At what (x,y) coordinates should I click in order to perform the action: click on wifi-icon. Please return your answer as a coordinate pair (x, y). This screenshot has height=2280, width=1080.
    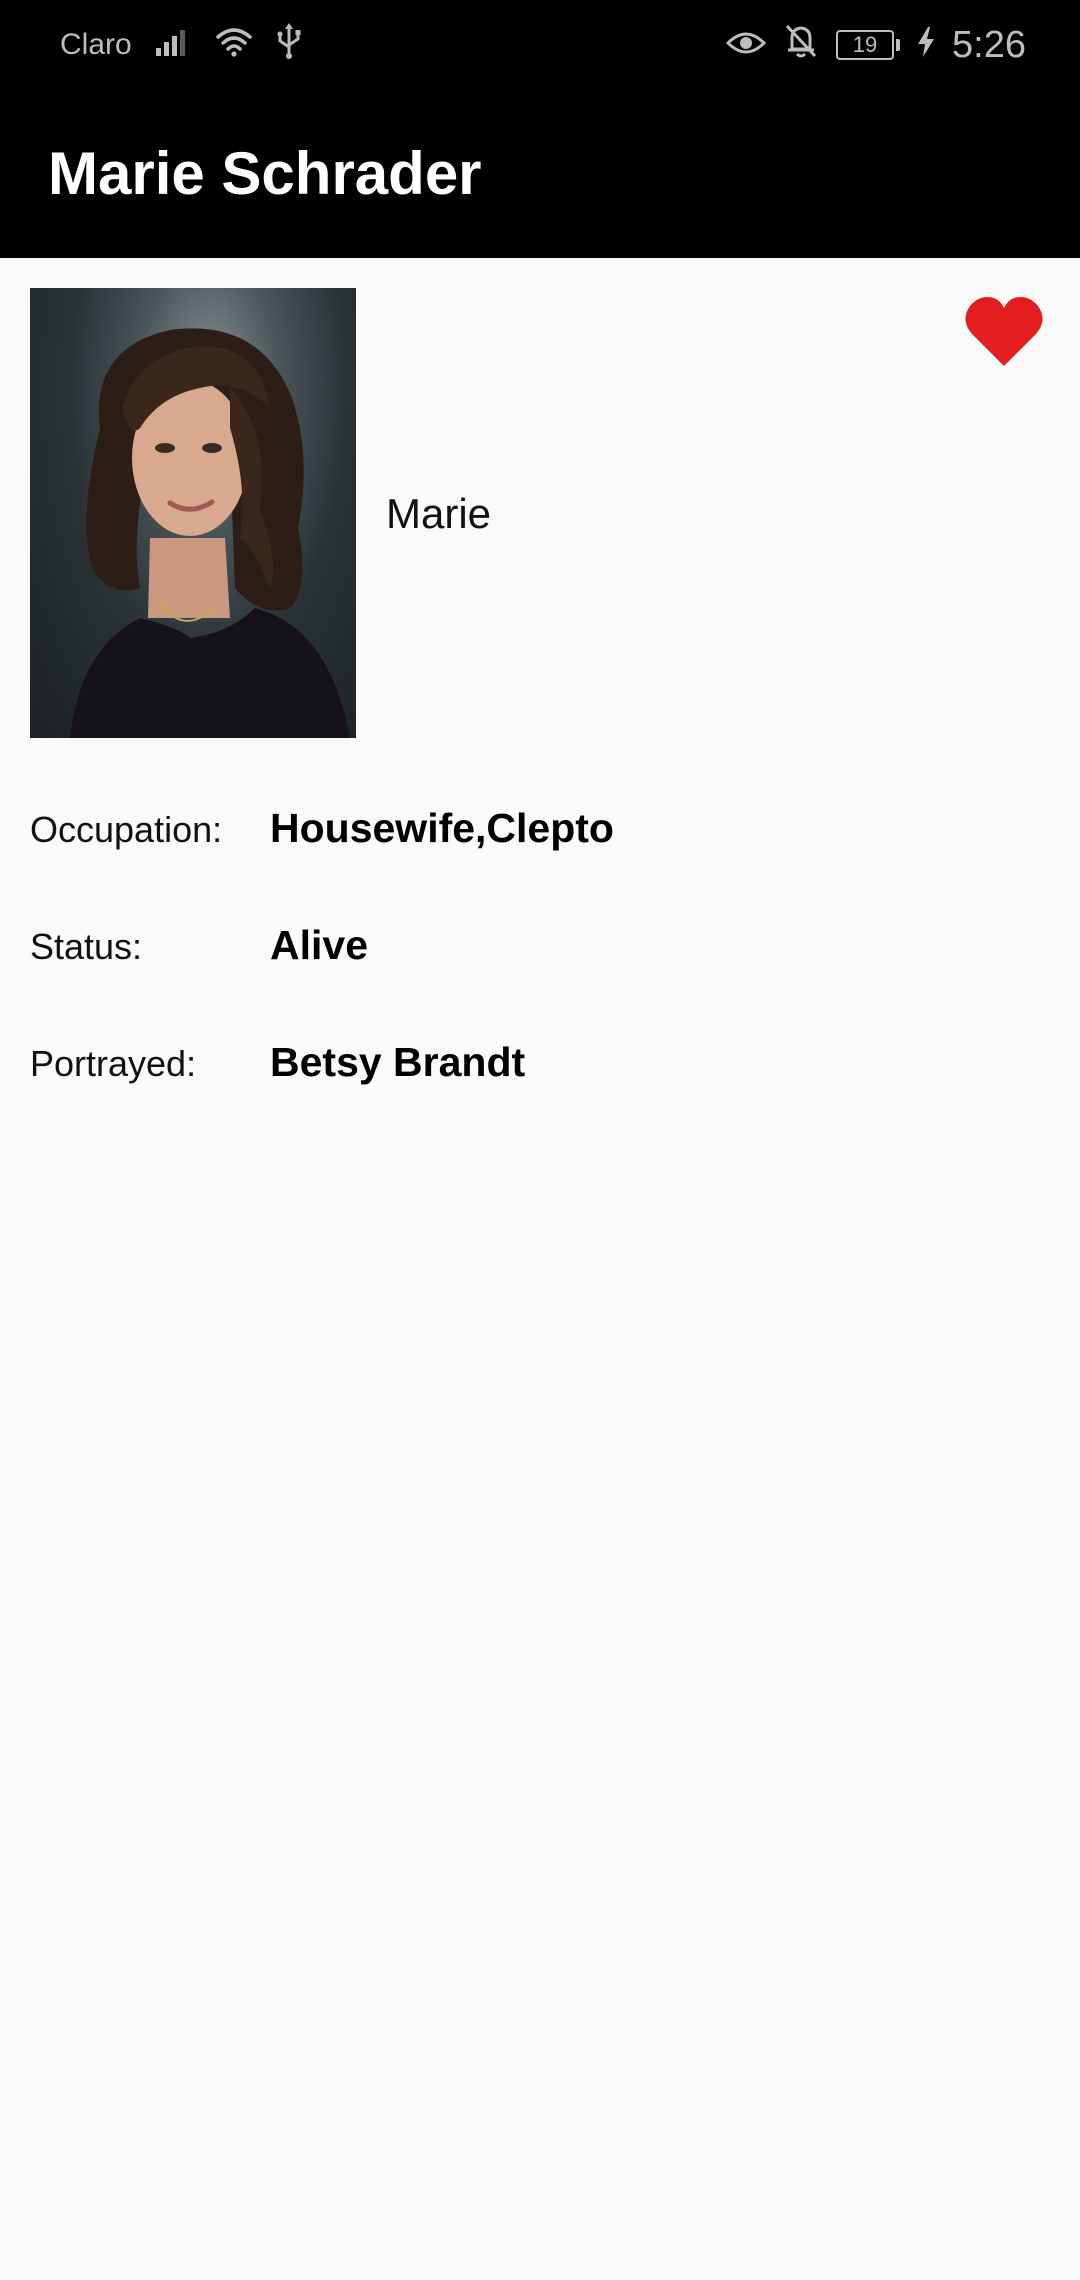
    Looking at the image, I should click on (234, 45).